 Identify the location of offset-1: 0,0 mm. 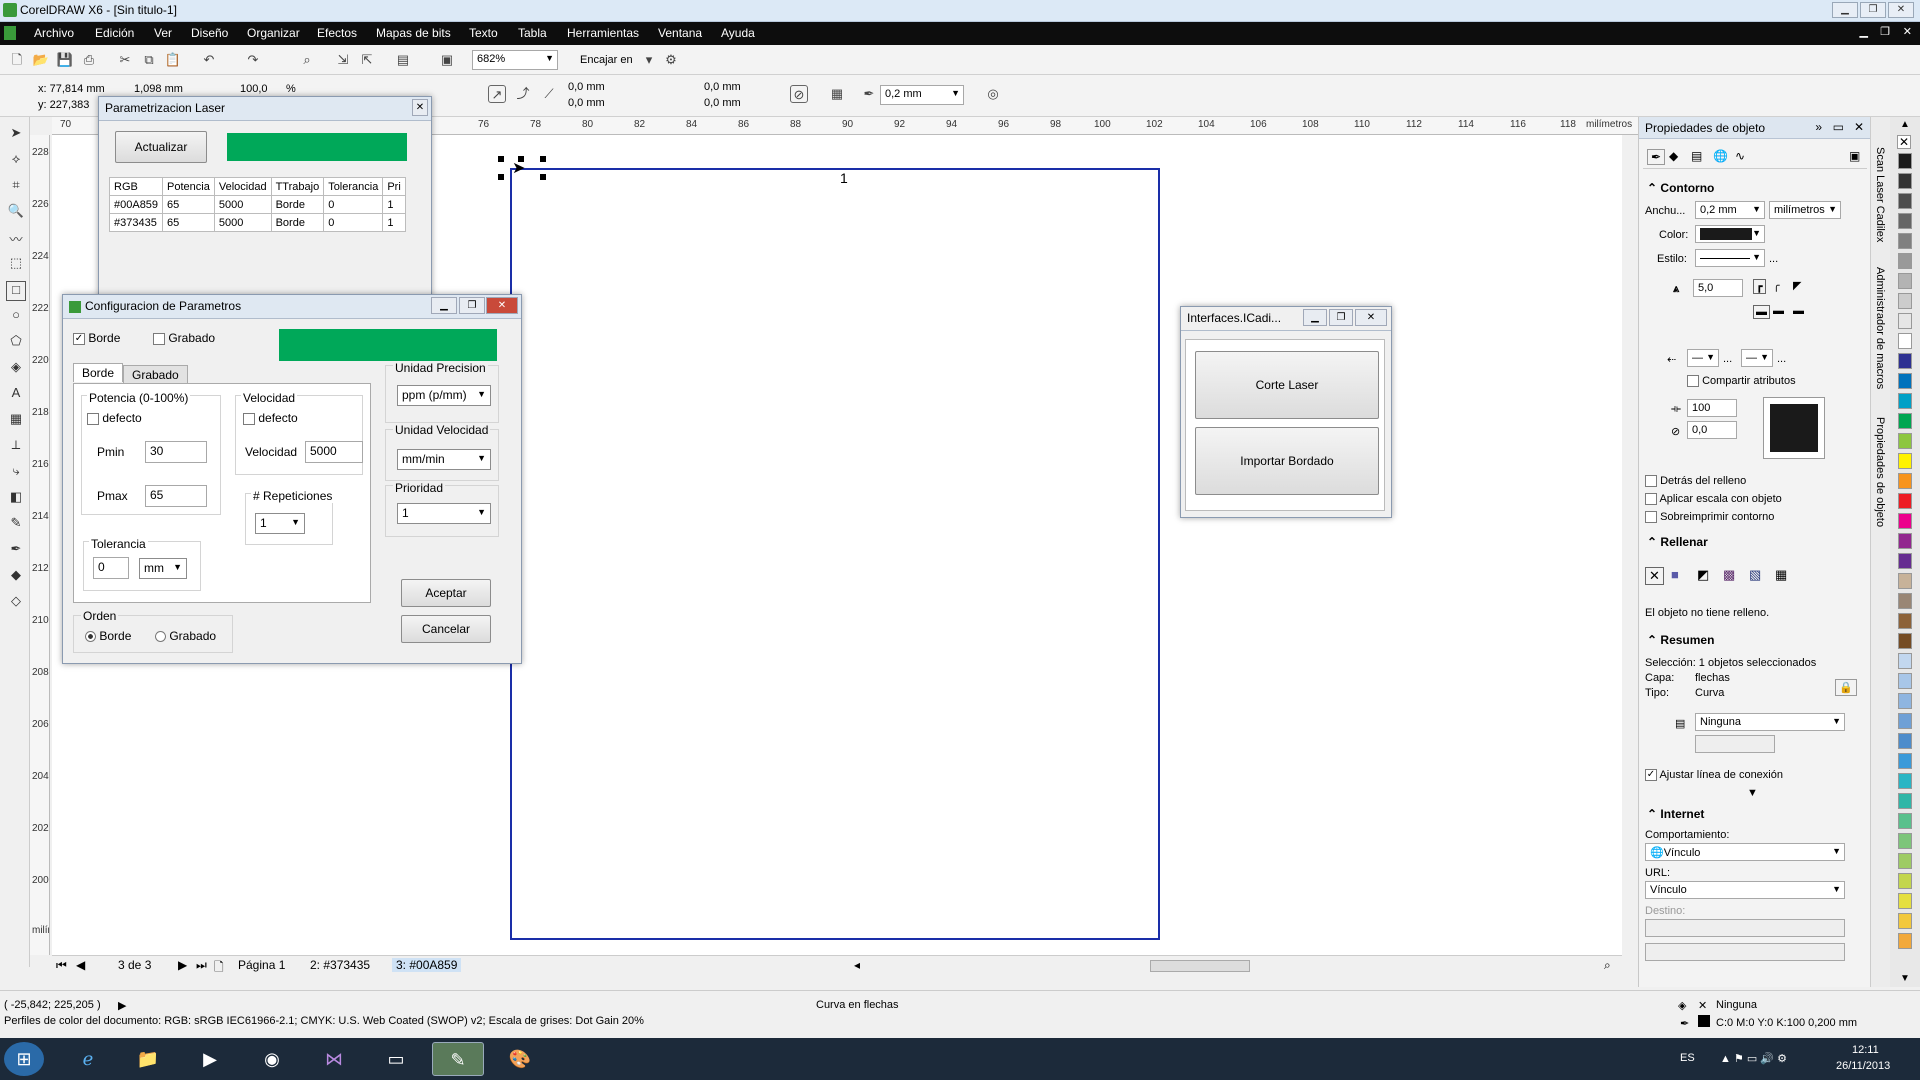
(586, 87).